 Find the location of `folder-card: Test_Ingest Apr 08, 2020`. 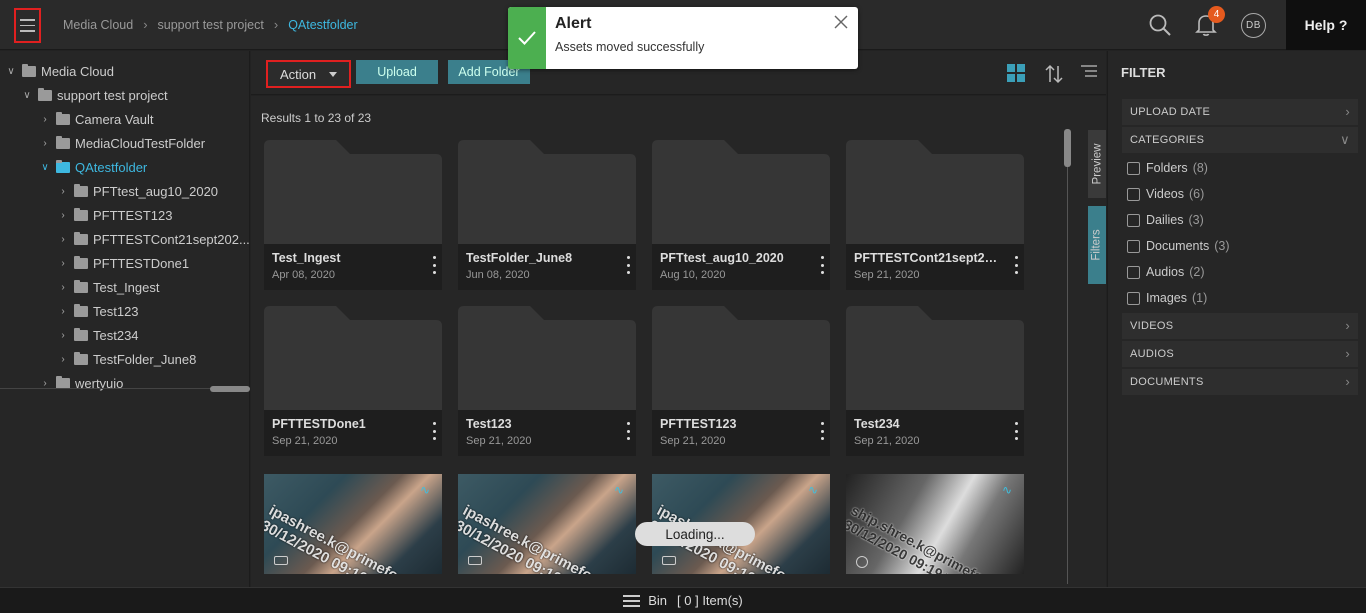

folder-card: Test_Ingest Apr 08, 2020 is located at coordinates (353, 215).